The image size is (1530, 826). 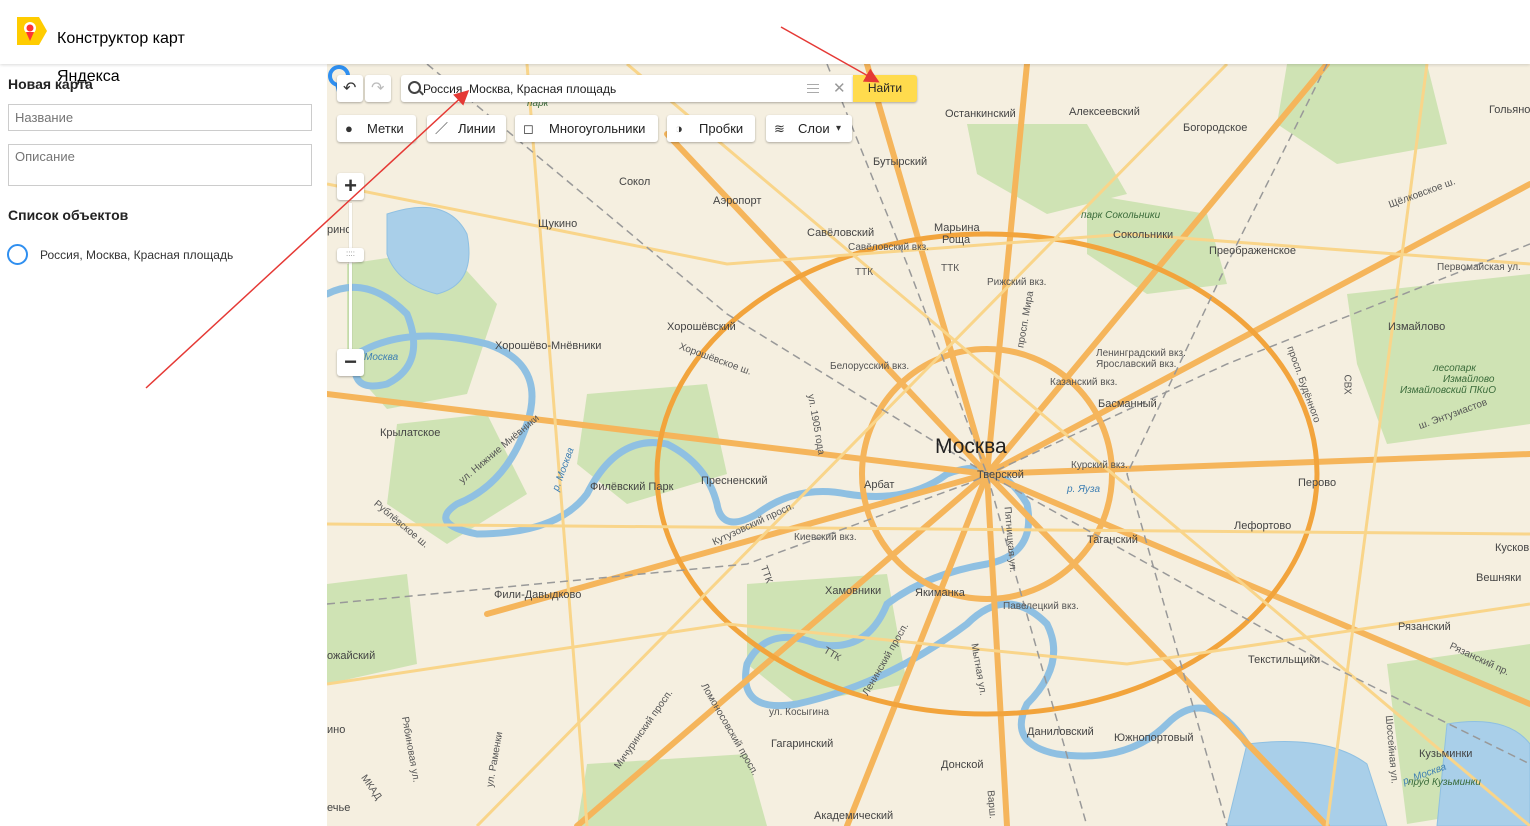 I want to click on object-list-item: Россия, Москва, Красная площадь, so click(x=157, y=256).